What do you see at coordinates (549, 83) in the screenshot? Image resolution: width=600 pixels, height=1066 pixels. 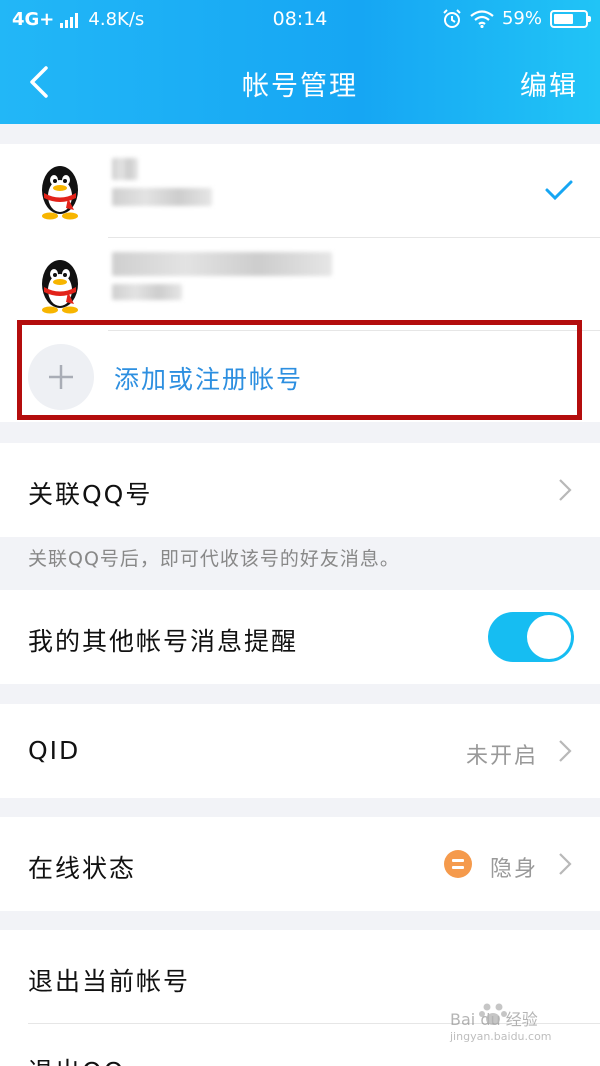 I see `edit-button: 编辑` at bounding box center [549, 83].